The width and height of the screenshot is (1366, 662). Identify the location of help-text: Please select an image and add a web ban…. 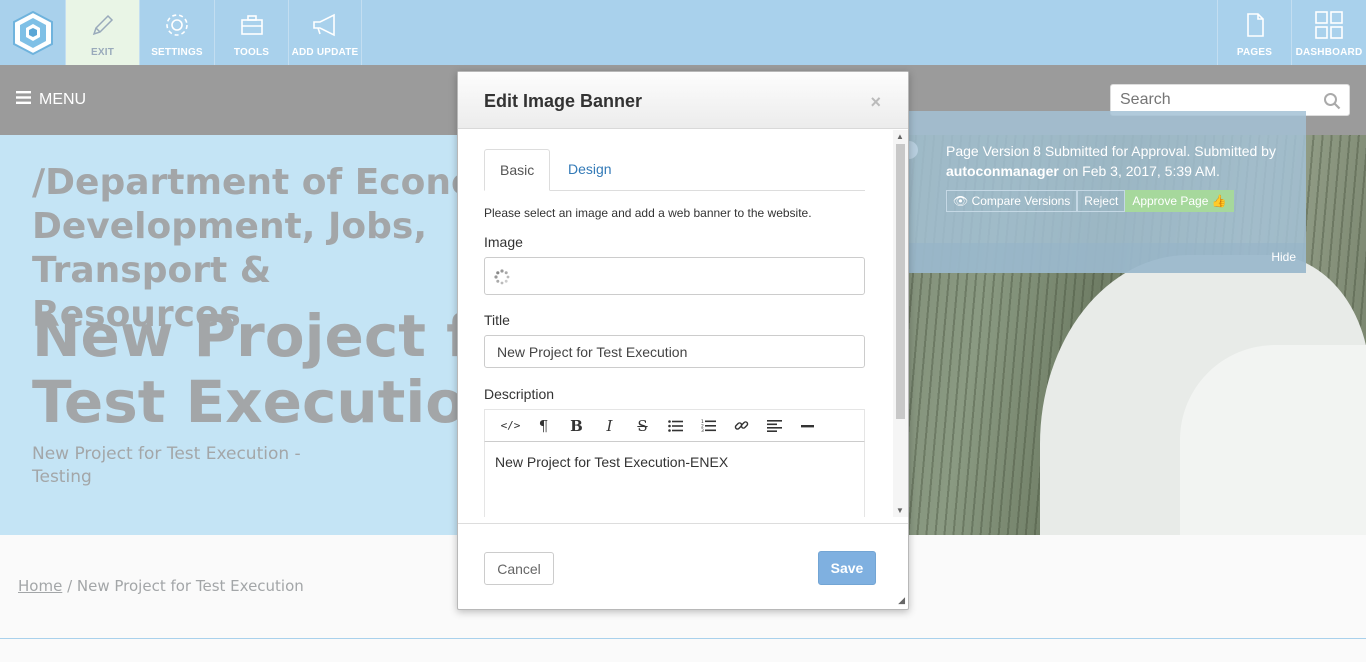
(648, 213).